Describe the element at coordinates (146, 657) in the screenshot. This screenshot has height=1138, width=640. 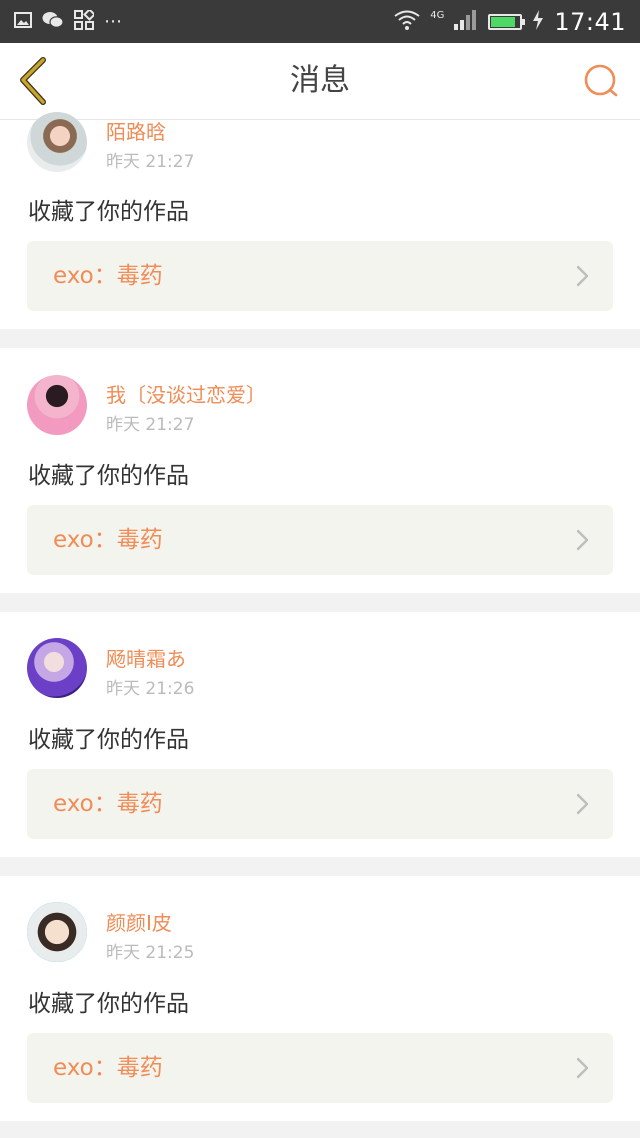
I see `user-name: 飏晴霜あ` at that location.